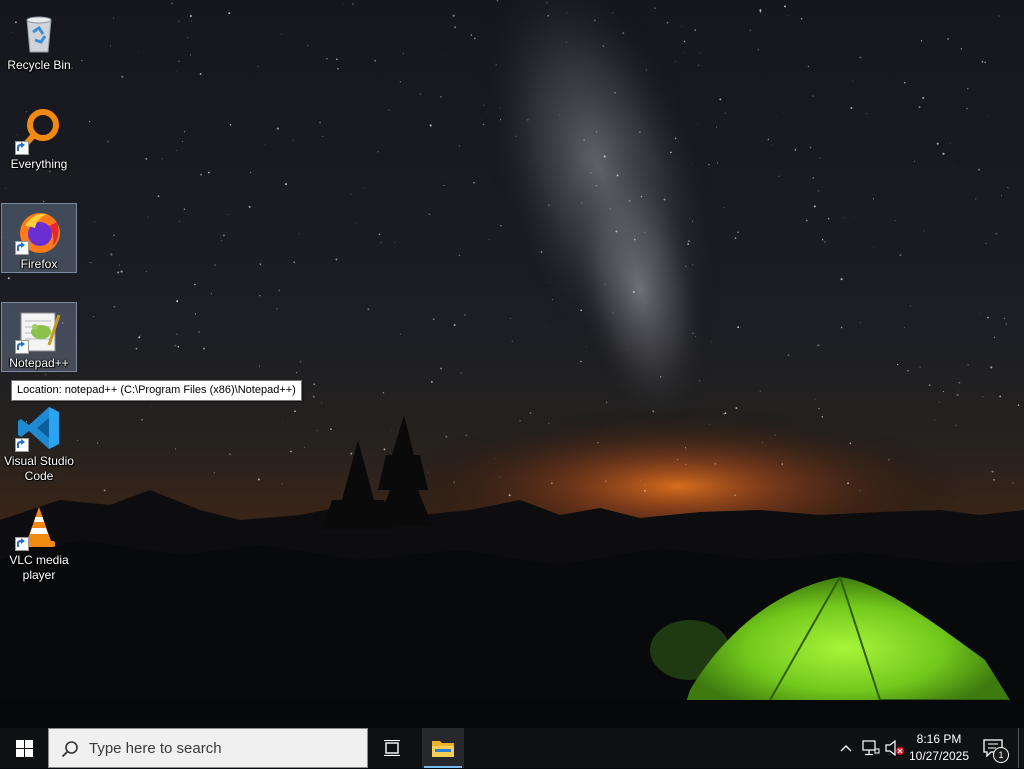 The height and width of the screenshot is (769, 1024). Describe the element at coordinates (939, 739) in the screenshot. I see `clock-time: 8:16 PM` at that location.